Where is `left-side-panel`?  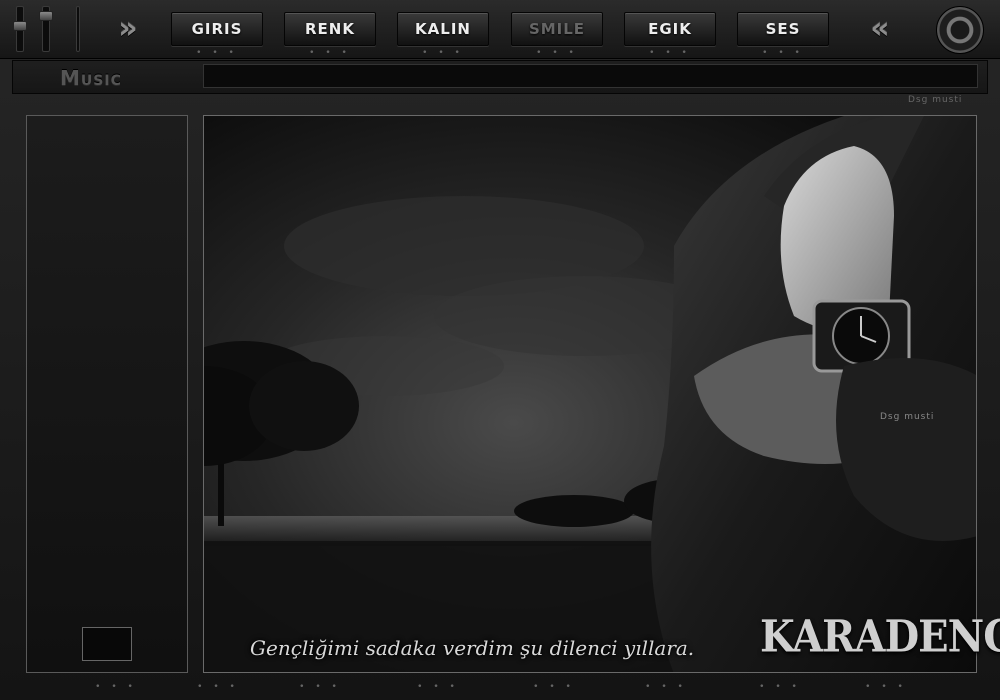 left-side-panel is located at coordinates (107, 394).